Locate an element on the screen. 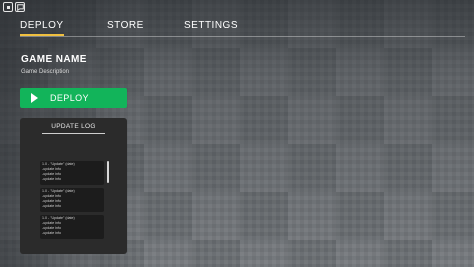  deploy-button: DEPLOY is located at coordinates (73, 98).